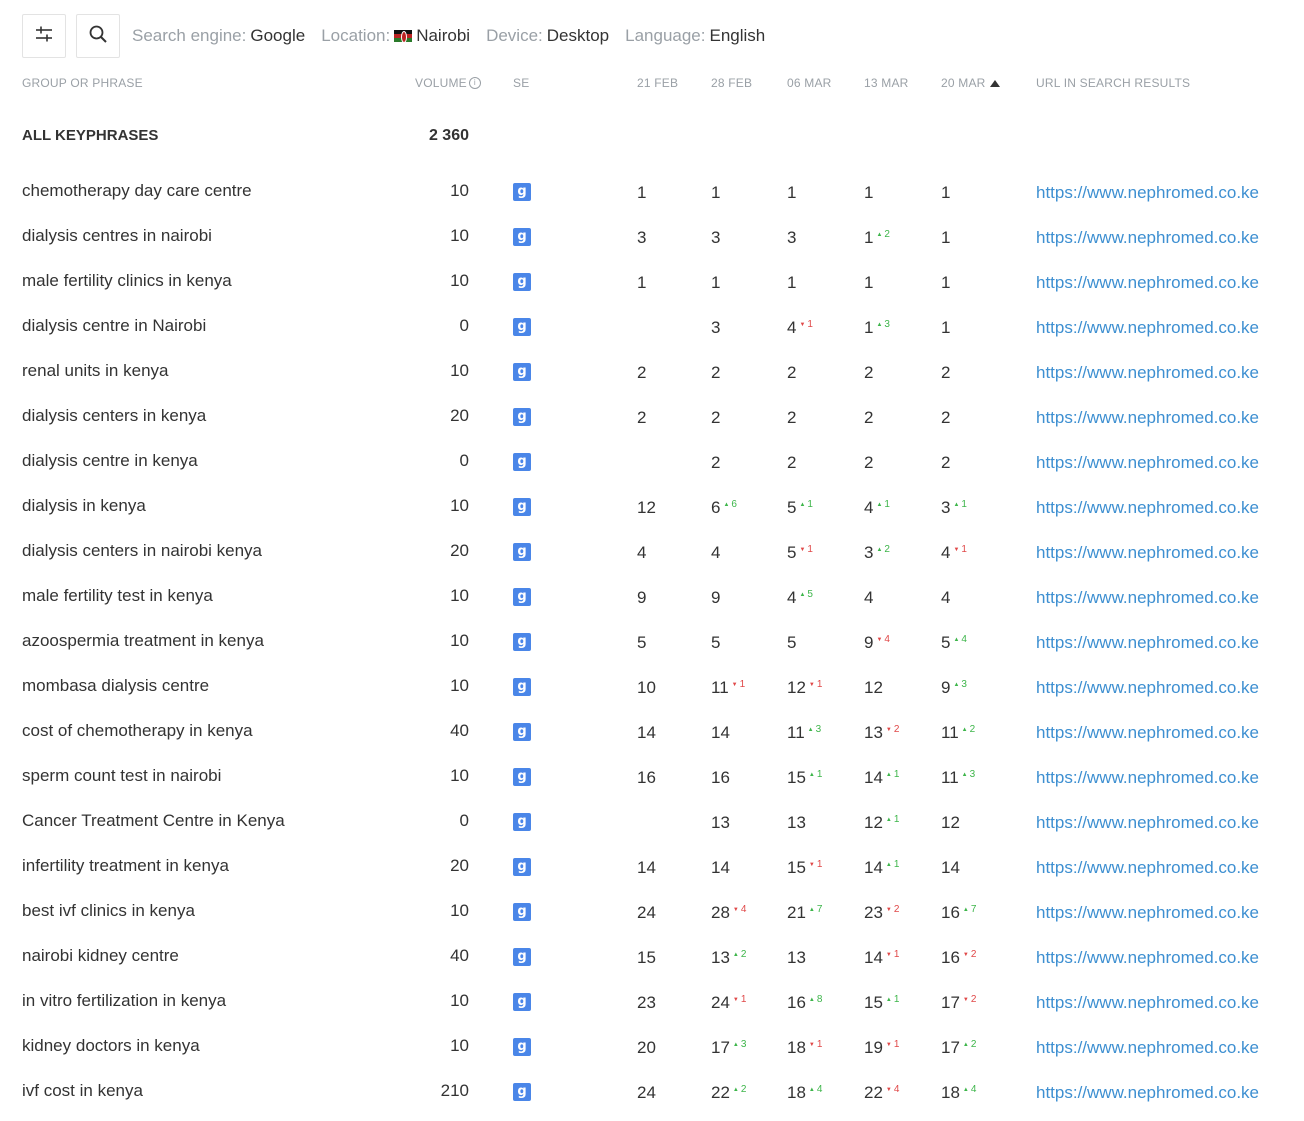 The width and height of the screenshot is (1304, 1121). Describe the element at coordinates (877, 553) in the screenshot. I see `position-cell: 3 ▲ 2` at that location.